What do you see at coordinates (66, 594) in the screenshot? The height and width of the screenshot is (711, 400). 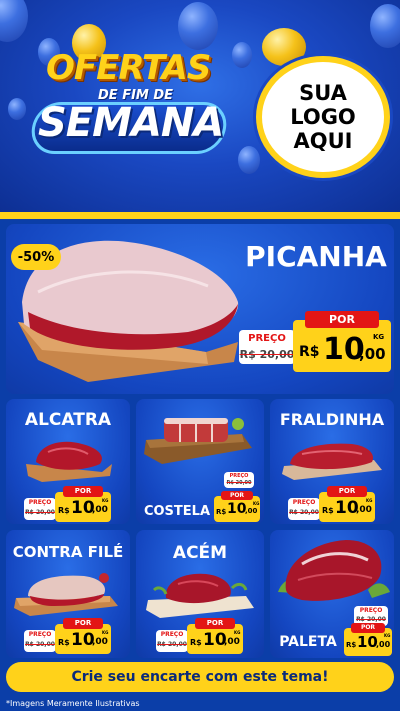 I see `contra-file-meat-icon` at bounding box center [66, 594].